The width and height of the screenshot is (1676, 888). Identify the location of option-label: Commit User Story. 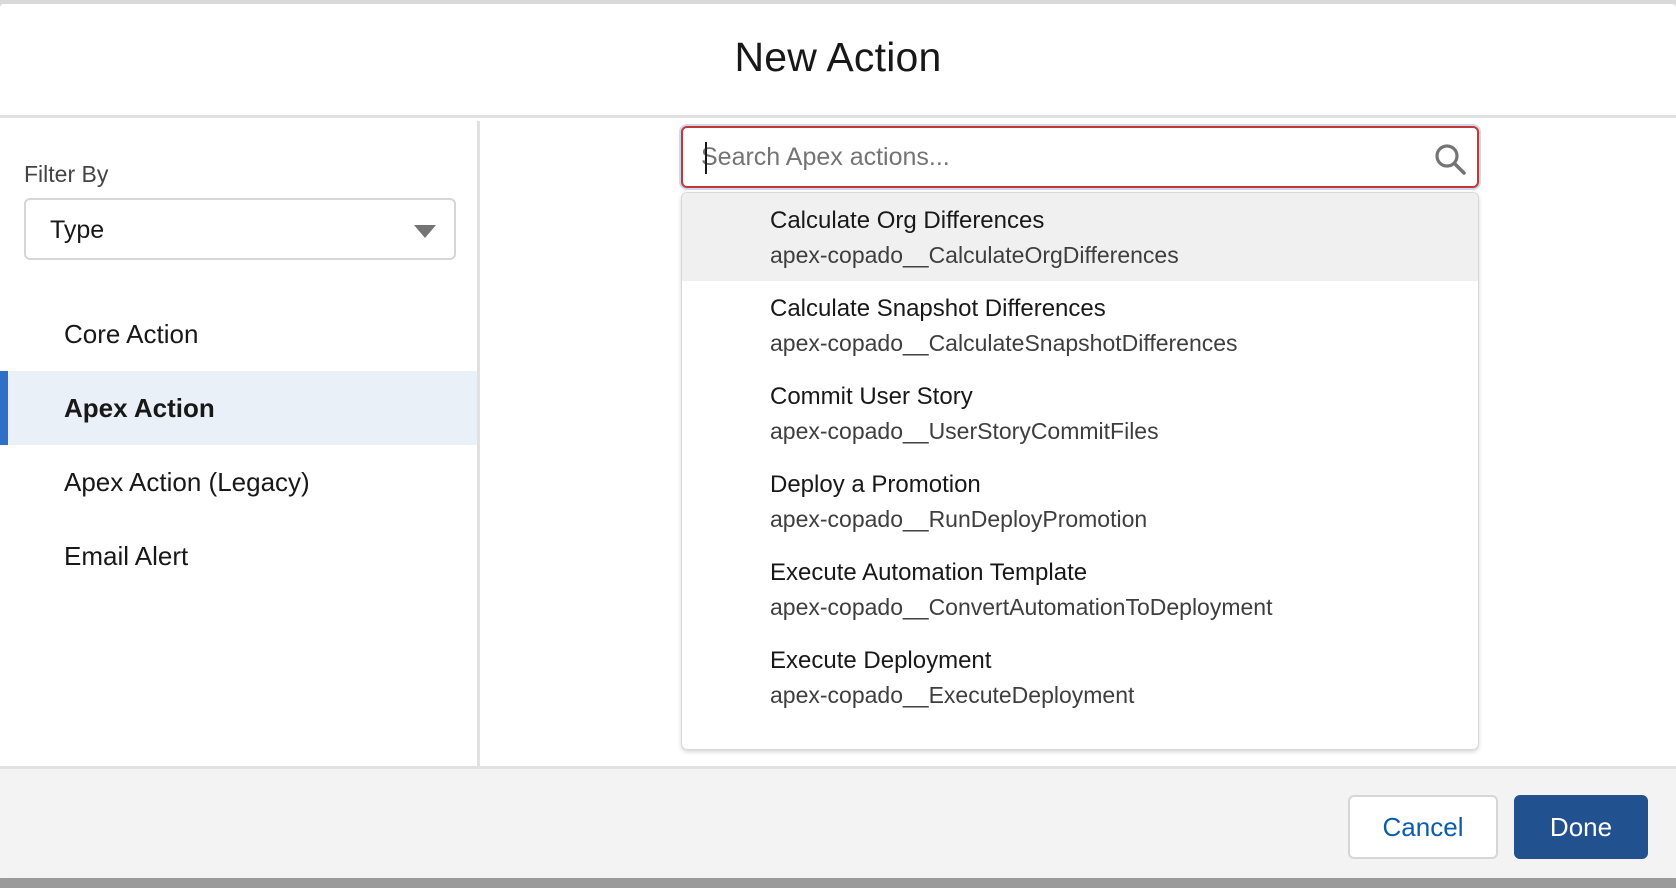
(871, 396).